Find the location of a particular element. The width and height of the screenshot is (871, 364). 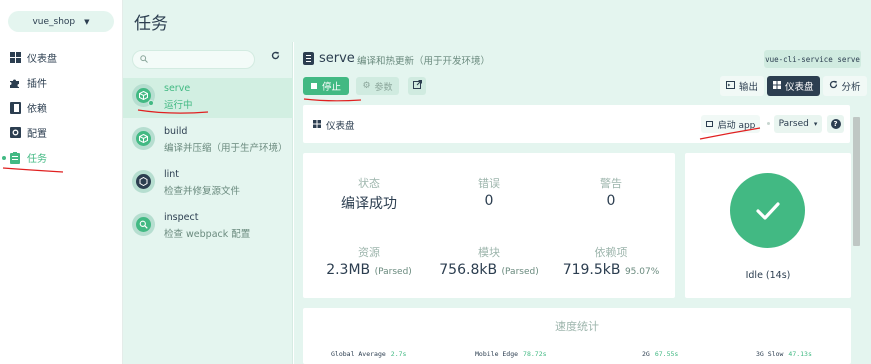

book-icon is located at coordinates (15, 107).